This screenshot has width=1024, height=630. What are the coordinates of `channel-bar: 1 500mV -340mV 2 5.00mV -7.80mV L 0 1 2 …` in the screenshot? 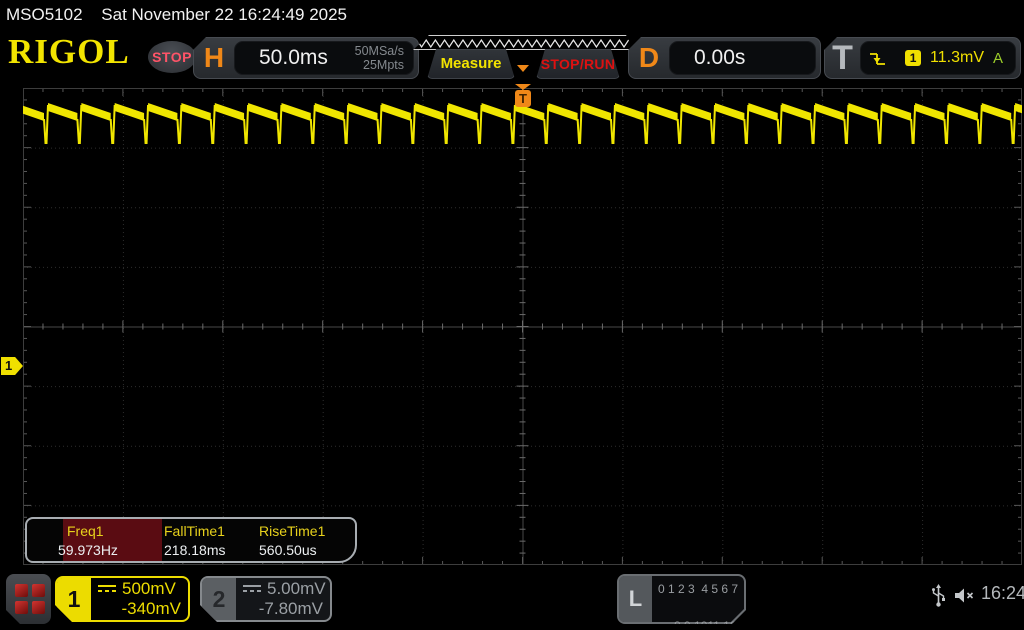 It's located at (512, 600).